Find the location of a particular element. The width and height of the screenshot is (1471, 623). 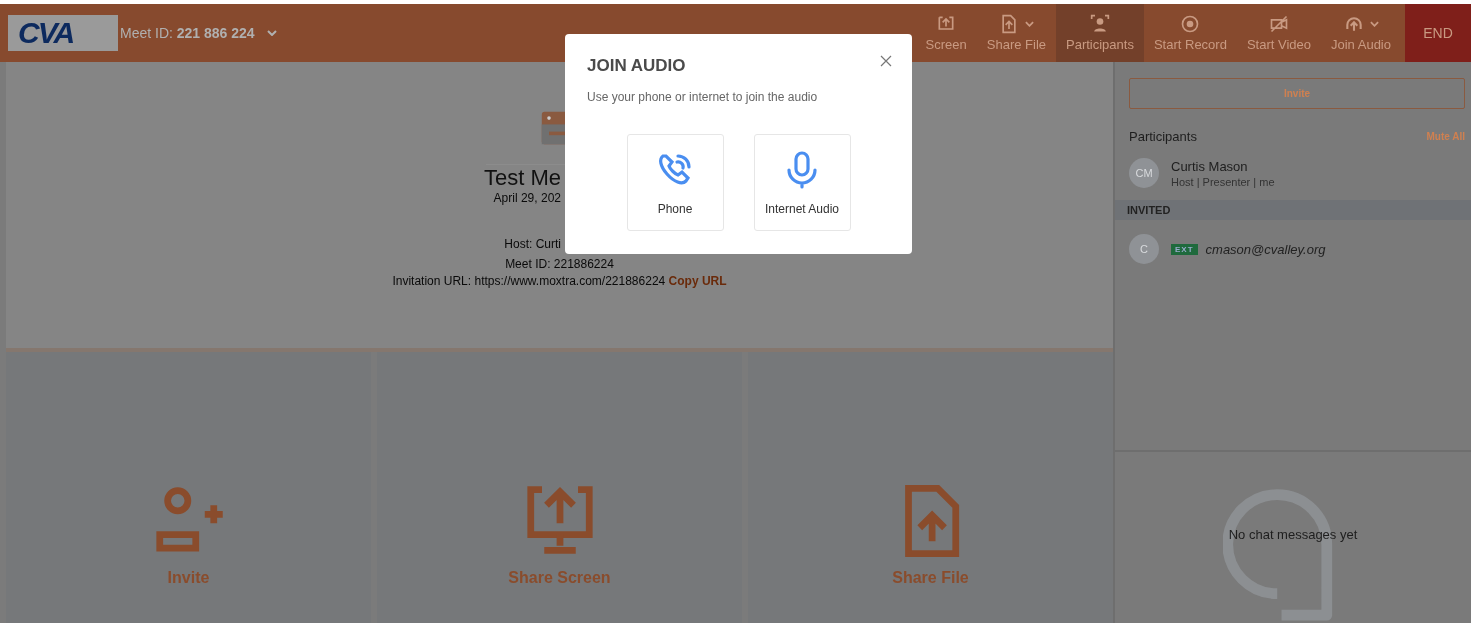

meeting-id: Meet ID: 221886224 is located at coordinates (559, 264).